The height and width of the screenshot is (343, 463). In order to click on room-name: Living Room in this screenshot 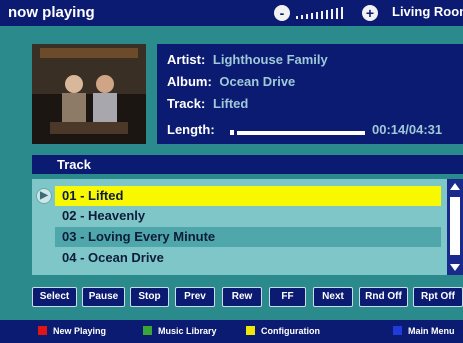, I will do `click(427, 11)`.